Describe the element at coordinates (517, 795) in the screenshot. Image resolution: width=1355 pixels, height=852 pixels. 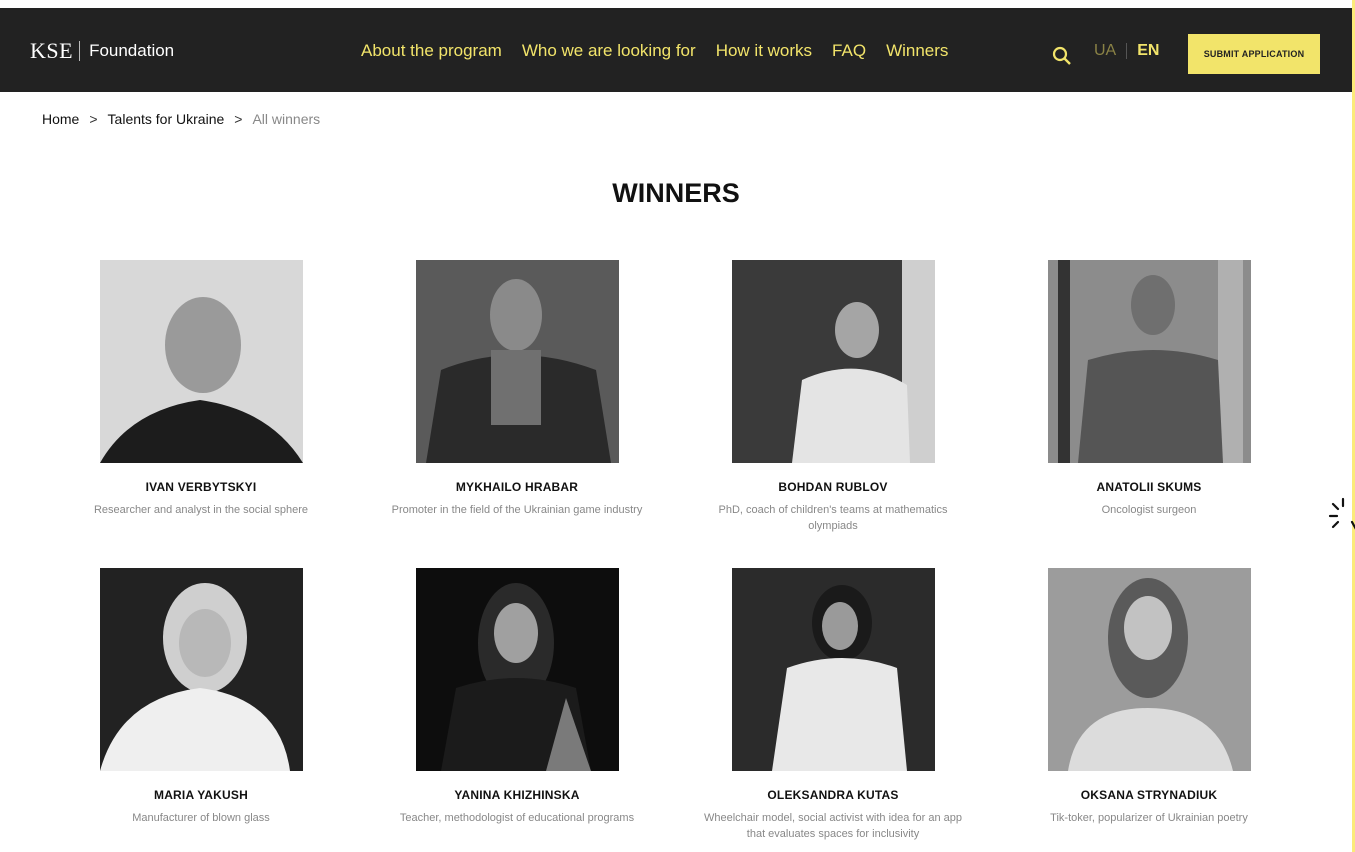
I see `winner-name: YANINA KHIZHINSKA` at that location.